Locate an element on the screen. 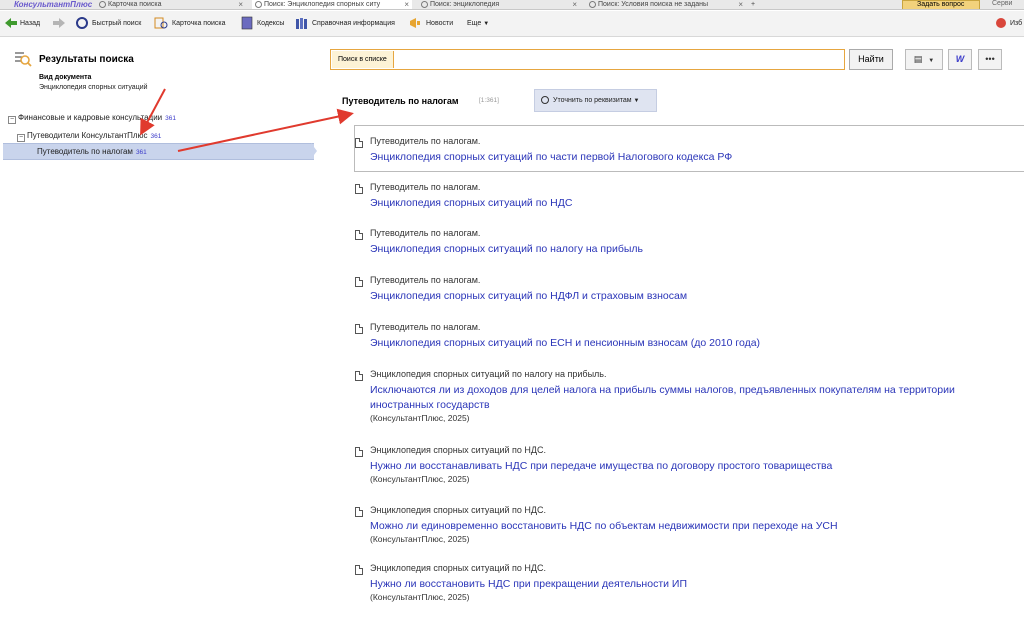 Image resolution: width=1024 pixels, height=625 pixels. news-button: Новости is located at coordinates (439, 24).